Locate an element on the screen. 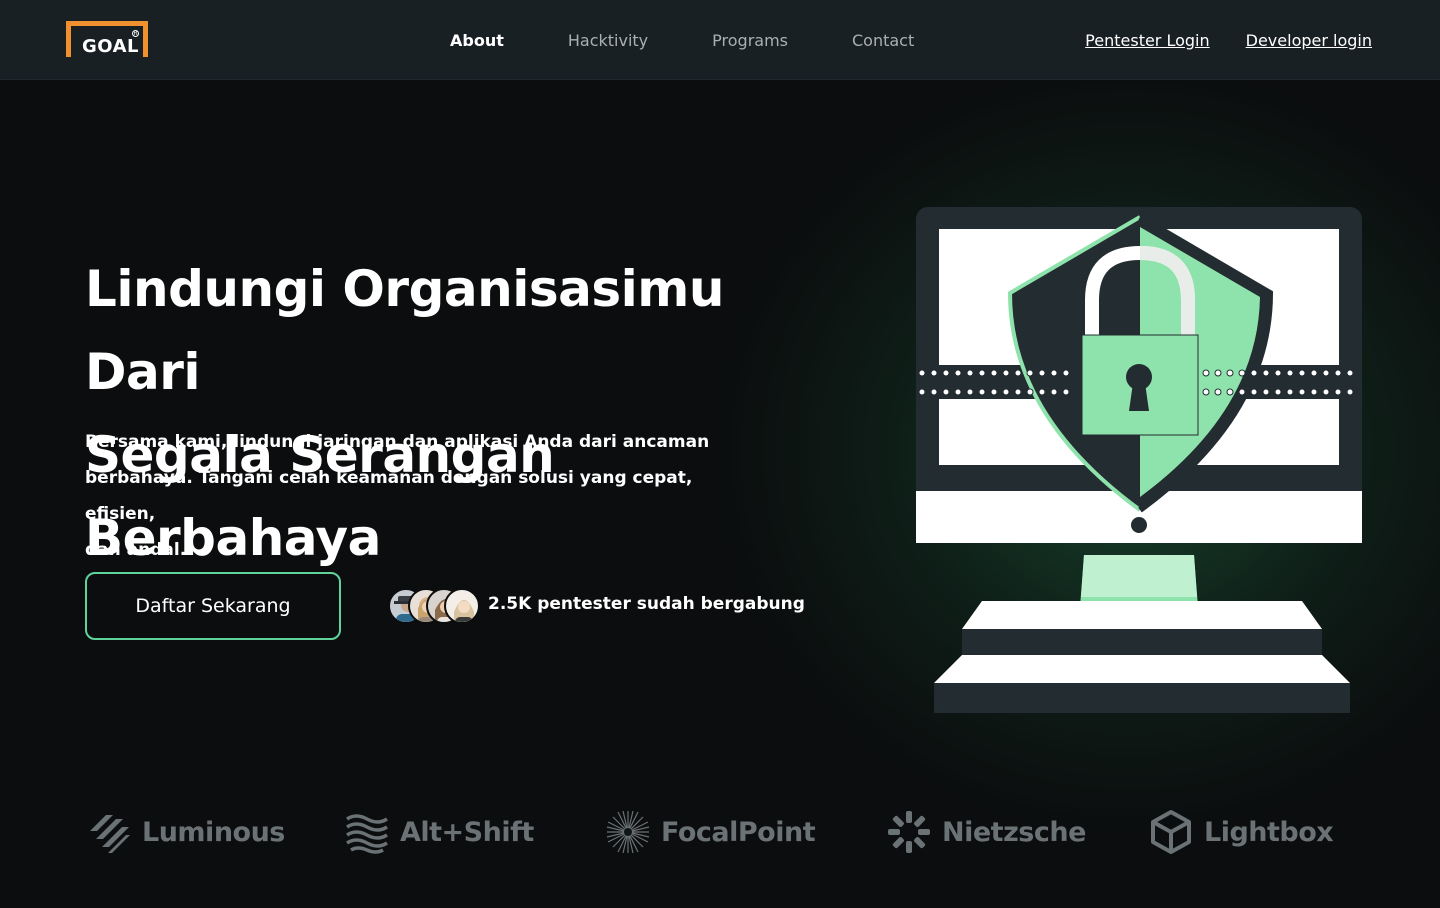 Image resolution: width=1440 pixels, height=908 pixels. avatar is located at coordinates (462, 606).